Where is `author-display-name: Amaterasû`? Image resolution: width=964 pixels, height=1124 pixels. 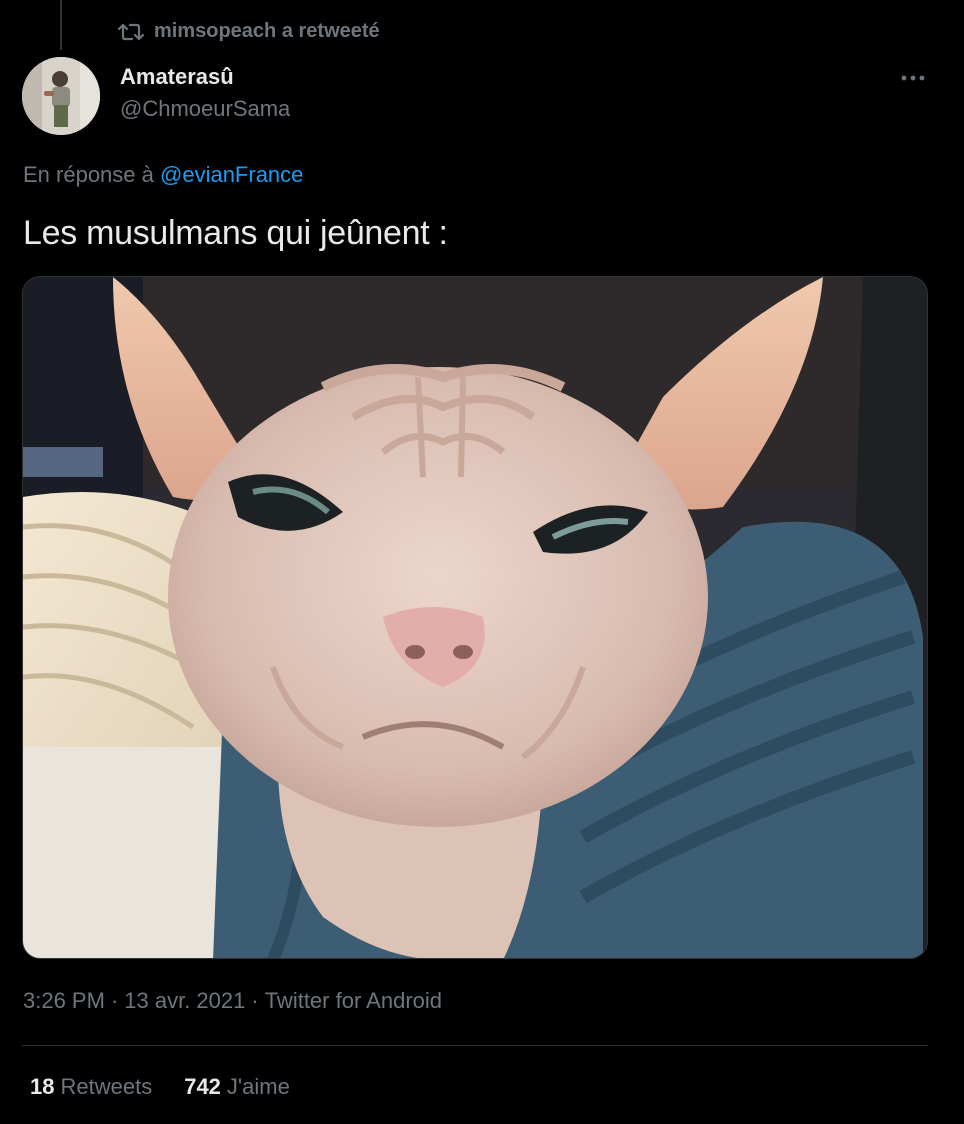
author-display-name: Amaterasû is located at coordinates (205, 77).